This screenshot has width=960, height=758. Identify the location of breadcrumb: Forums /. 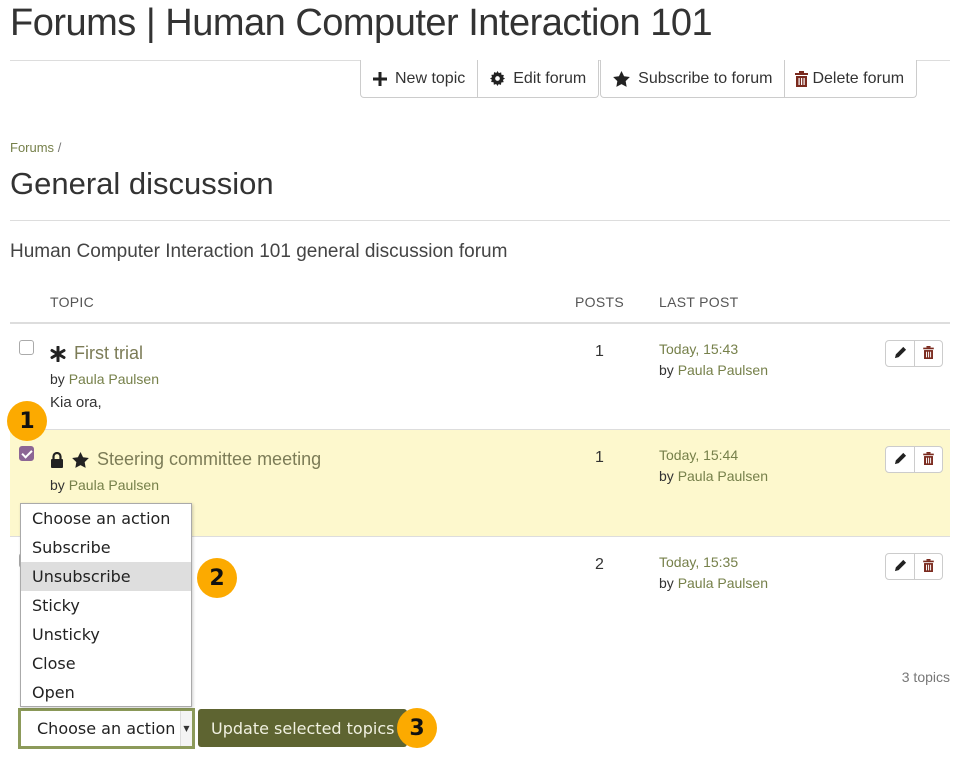
(35, 147).